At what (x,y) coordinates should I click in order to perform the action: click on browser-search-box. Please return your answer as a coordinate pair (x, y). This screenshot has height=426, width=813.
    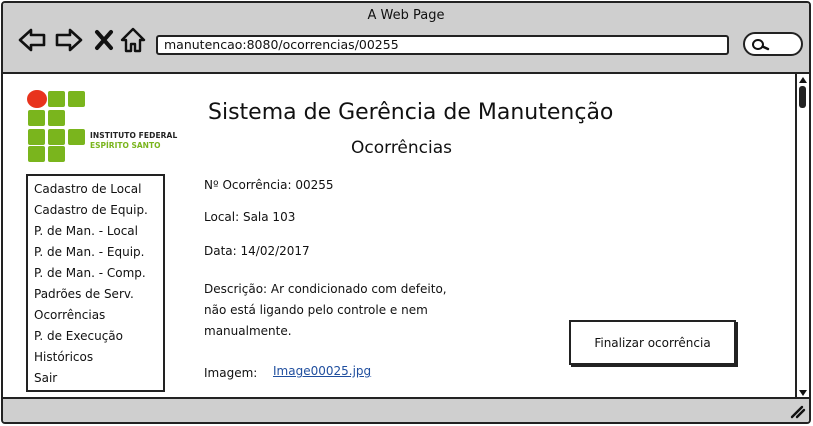
    Looking at the image, I should click on (773, 44).